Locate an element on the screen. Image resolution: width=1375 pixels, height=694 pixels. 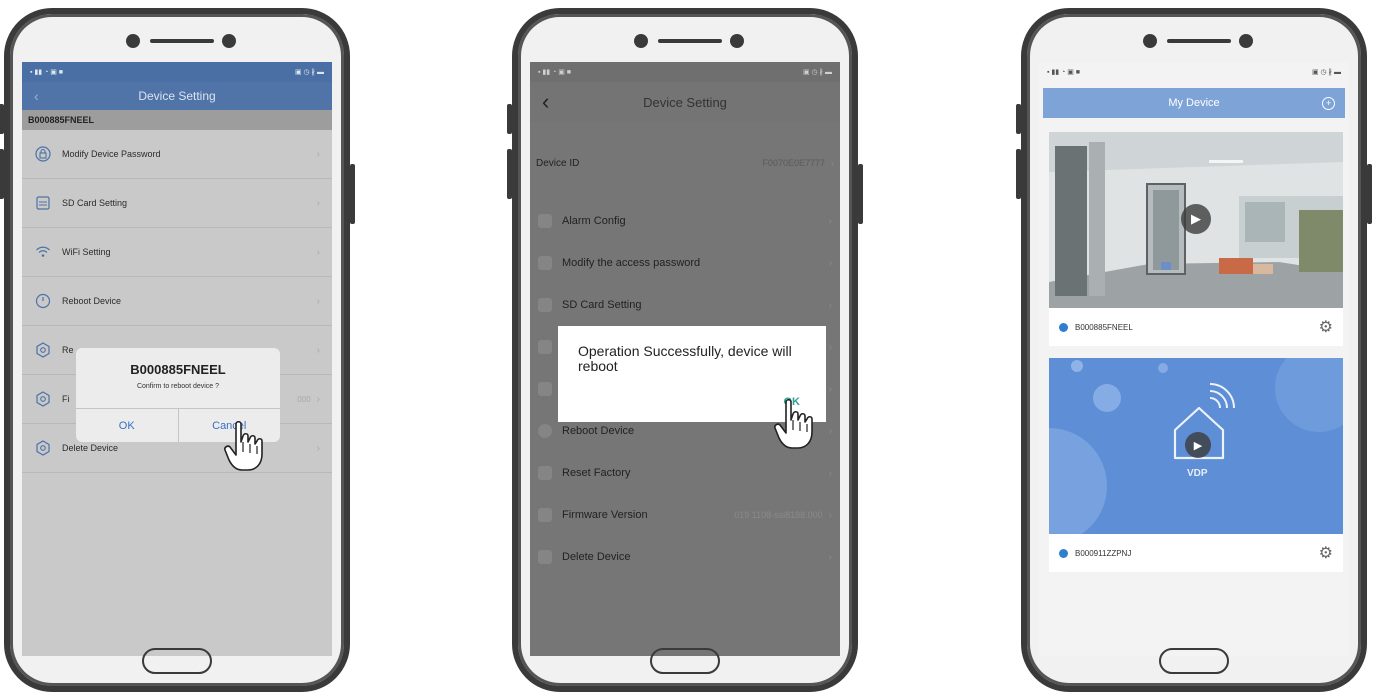
nav-bar: My Device + is located at coordinates (1194, 103).